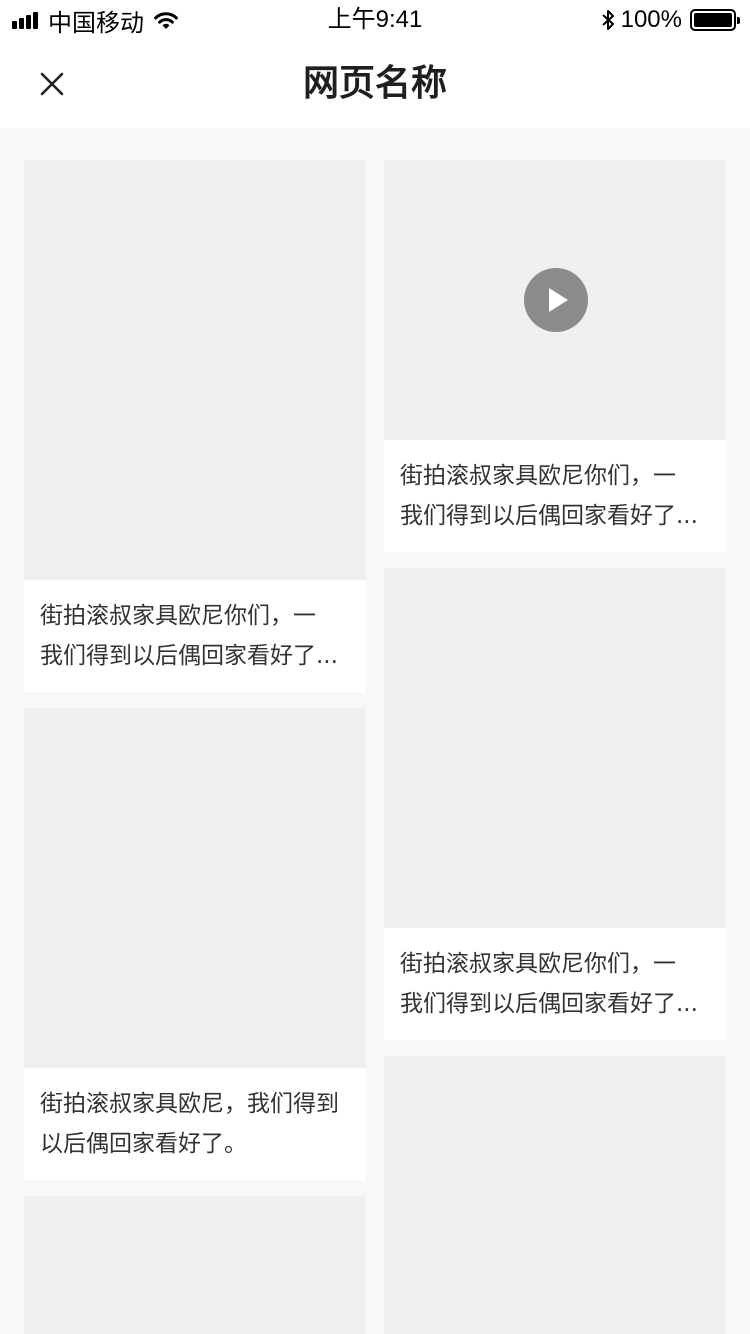 This screenshot has width=750, height=1334. What do you see at coordinates (189, 1104) in the screenshot?
I see `caption-line: 街拍滚叔家具欧尼，我们得到` at bounding box center [189, 1104].